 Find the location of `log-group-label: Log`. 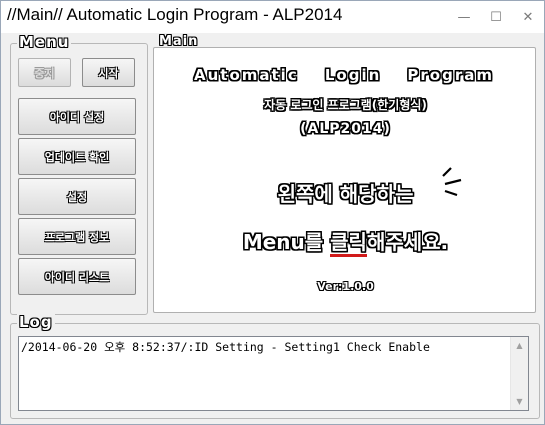

log-group-label: Log is located at coordinates (36, 322).